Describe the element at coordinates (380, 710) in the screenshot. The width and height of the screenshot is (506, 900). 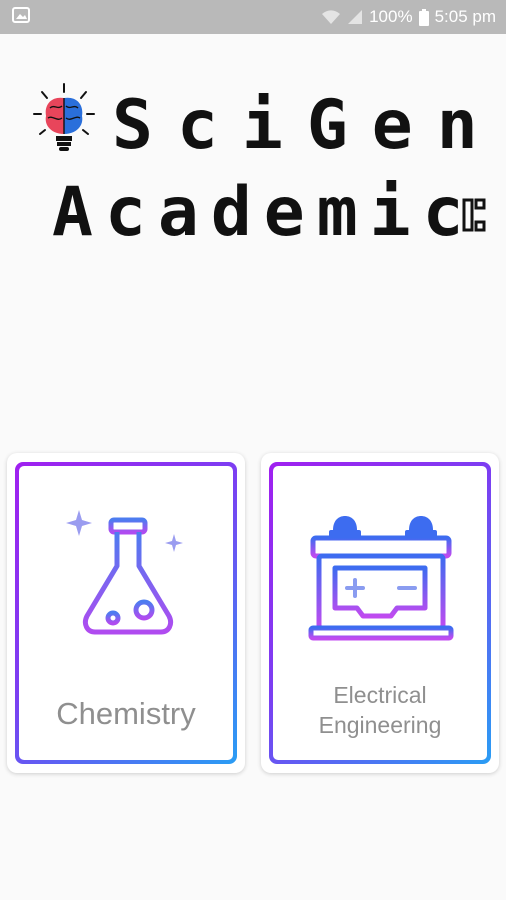
I see `electrical-engineering-label: Electrical Engineering` at that location.